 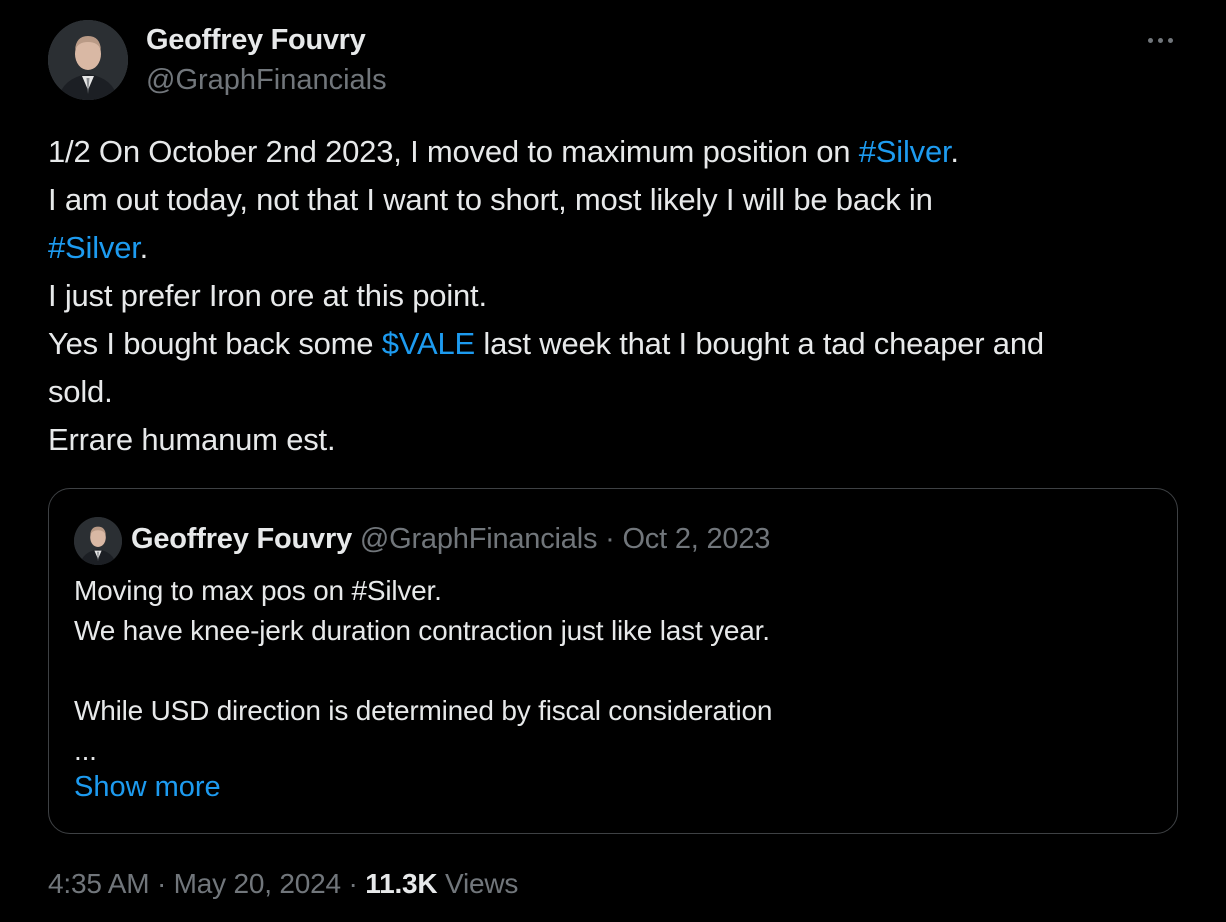 I want to click on tweet-footer: 4:35 AM · May 20, 2024 · 11.3K Views, so click(x=283, y=884).